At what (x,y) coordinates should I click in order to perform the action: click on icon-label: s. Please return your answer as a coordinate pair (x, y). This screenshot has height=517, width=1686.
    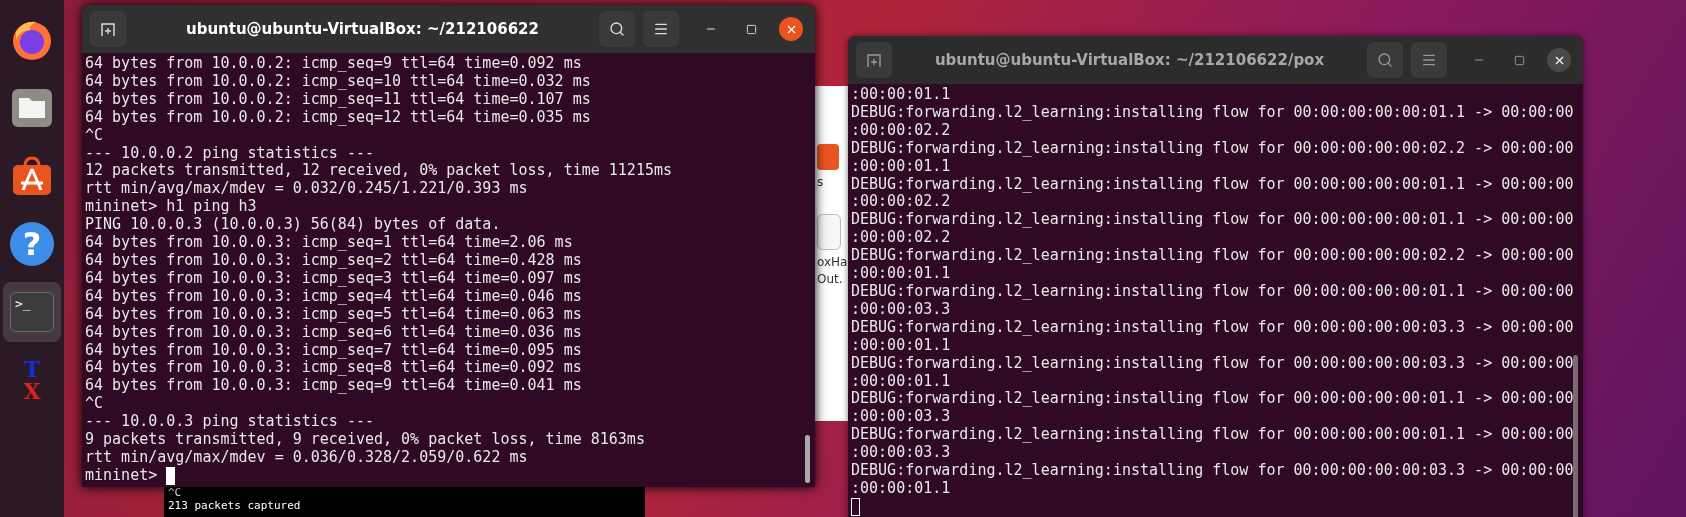
    Looking at the image, I should click on (820, 182).